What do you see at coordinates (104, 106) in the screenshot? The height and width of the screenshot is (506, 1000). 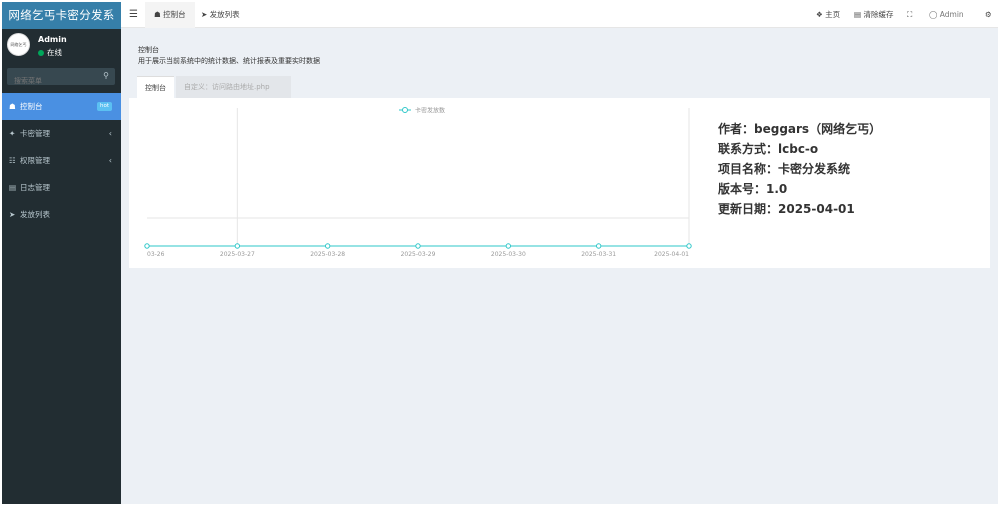 I see `hot-badge: hot` at bounding box center [104, 106].